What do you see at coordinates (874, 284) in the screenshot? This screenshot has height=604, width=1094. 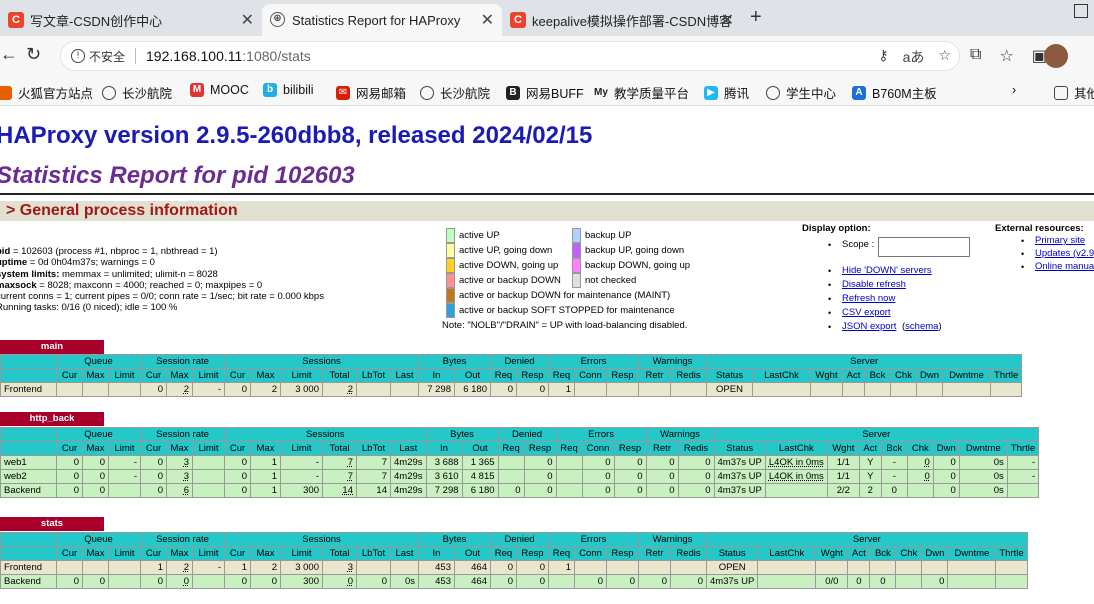 I see `disable-refresh-link: Disable refresh` at bounding box center [874, 284].